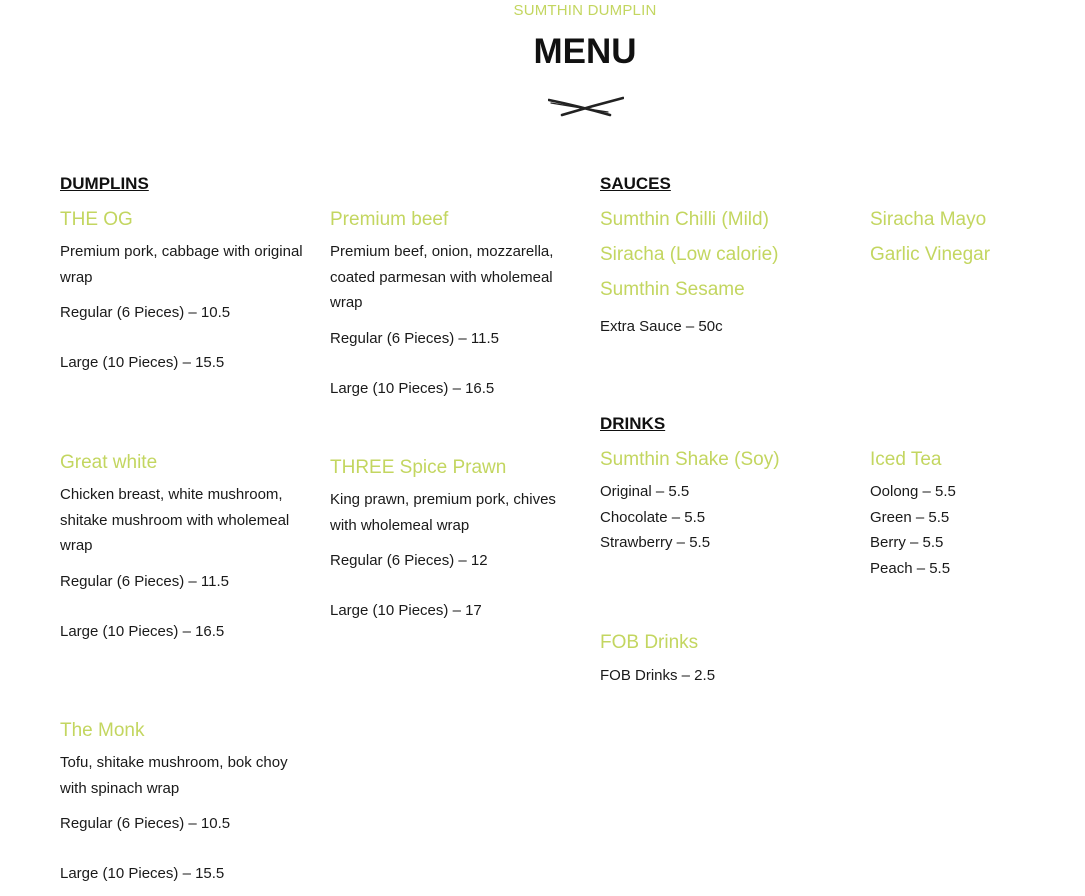 This screenshot has height=896, width=1085. Describe the element at coordinates (585, 10) in the screenshot. I see `brand-name: SUMTHIN DUMPLIN` at that location.